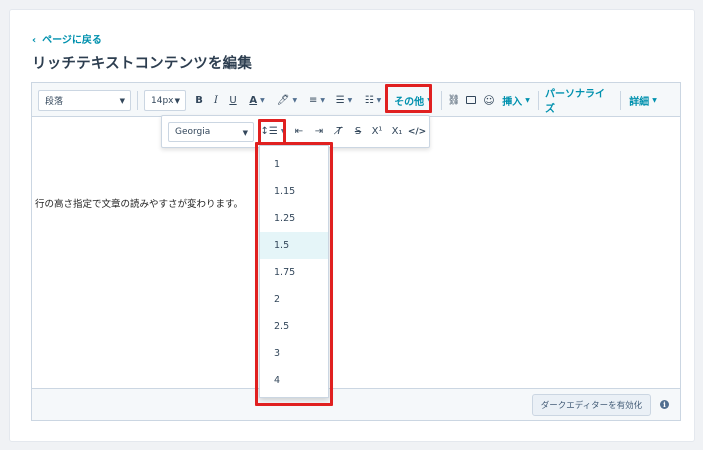  Describe the element at coordinates (294, 218) in the screenshot. I see `line-height-option: 1.25` at that location.